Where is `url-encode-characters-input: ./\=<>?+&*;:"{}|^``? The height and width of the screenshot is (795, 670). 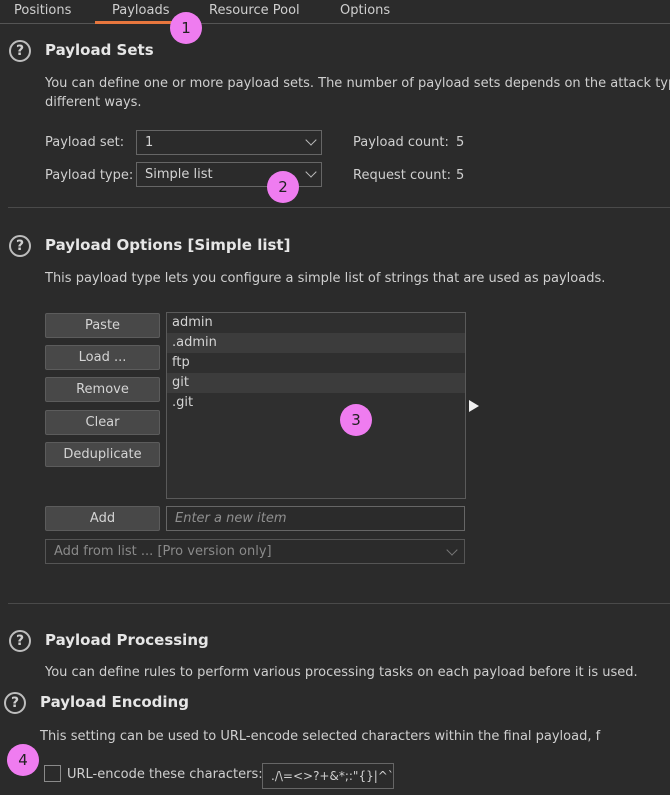
url-encode-characters-input: ./\=<>?+&*;:"{}|^` is located at coordinates (328, 776).